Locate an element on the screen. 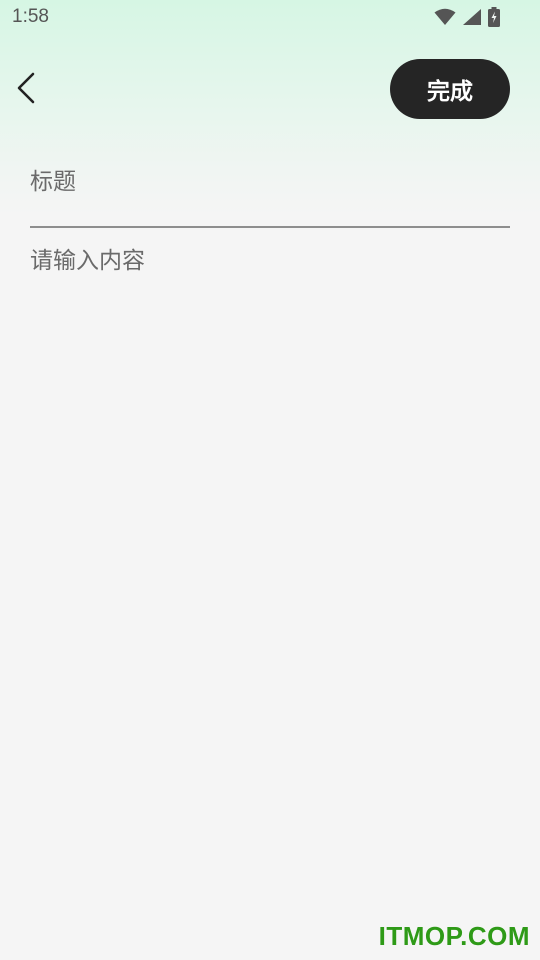 This screenshot has height=960, width=540. battery-charging-icon is located at coordinates (494, 17).